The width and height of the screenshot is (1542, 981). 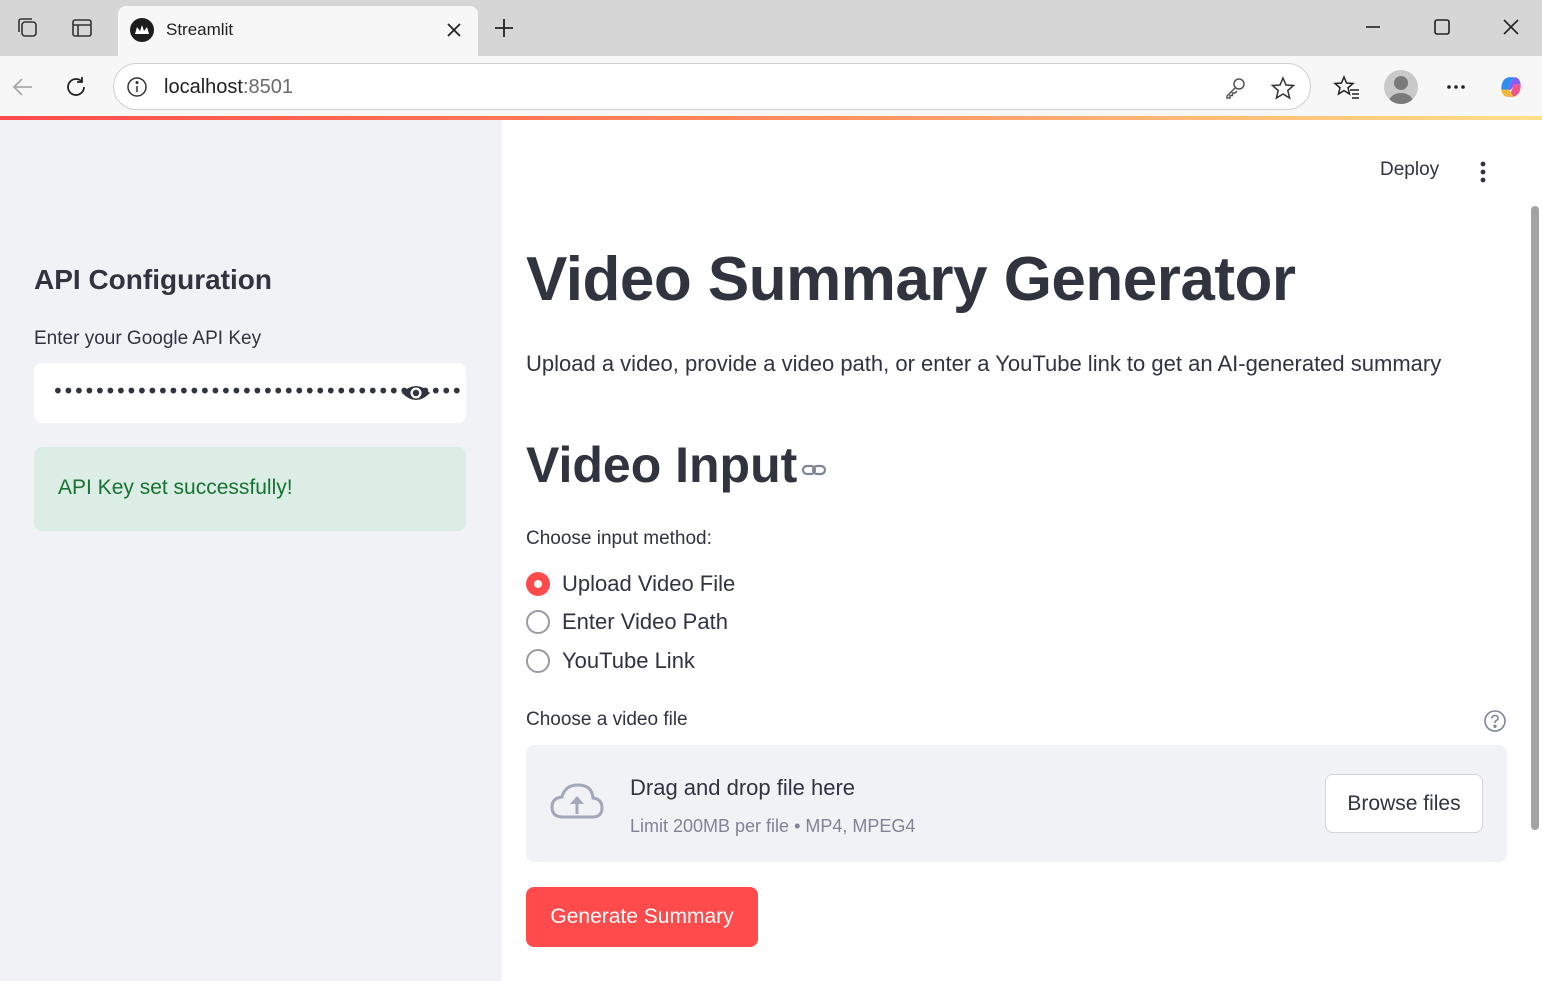 I want to click on more-menu-icon, so click(x=1456, y=87).